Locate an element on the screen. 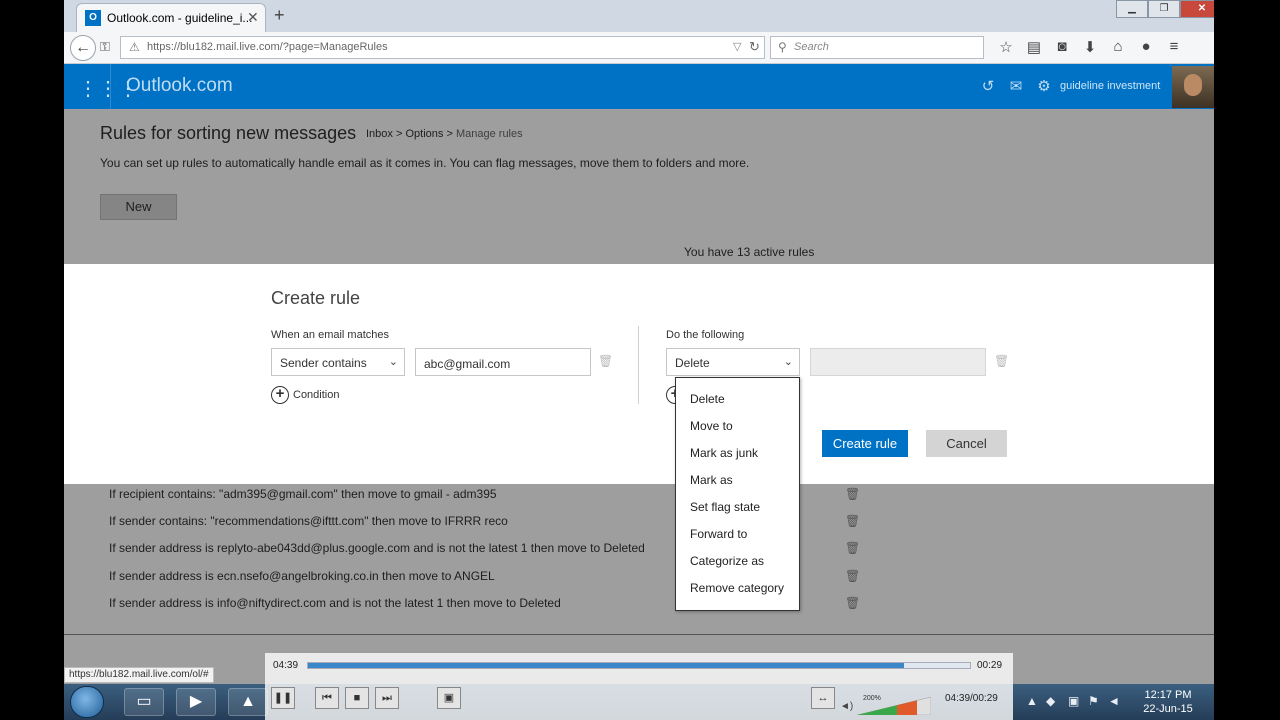 This screenshot has height=720, width=1280. show-hidden-icons-icon: ▲ is located at coordinates (1032, 701).